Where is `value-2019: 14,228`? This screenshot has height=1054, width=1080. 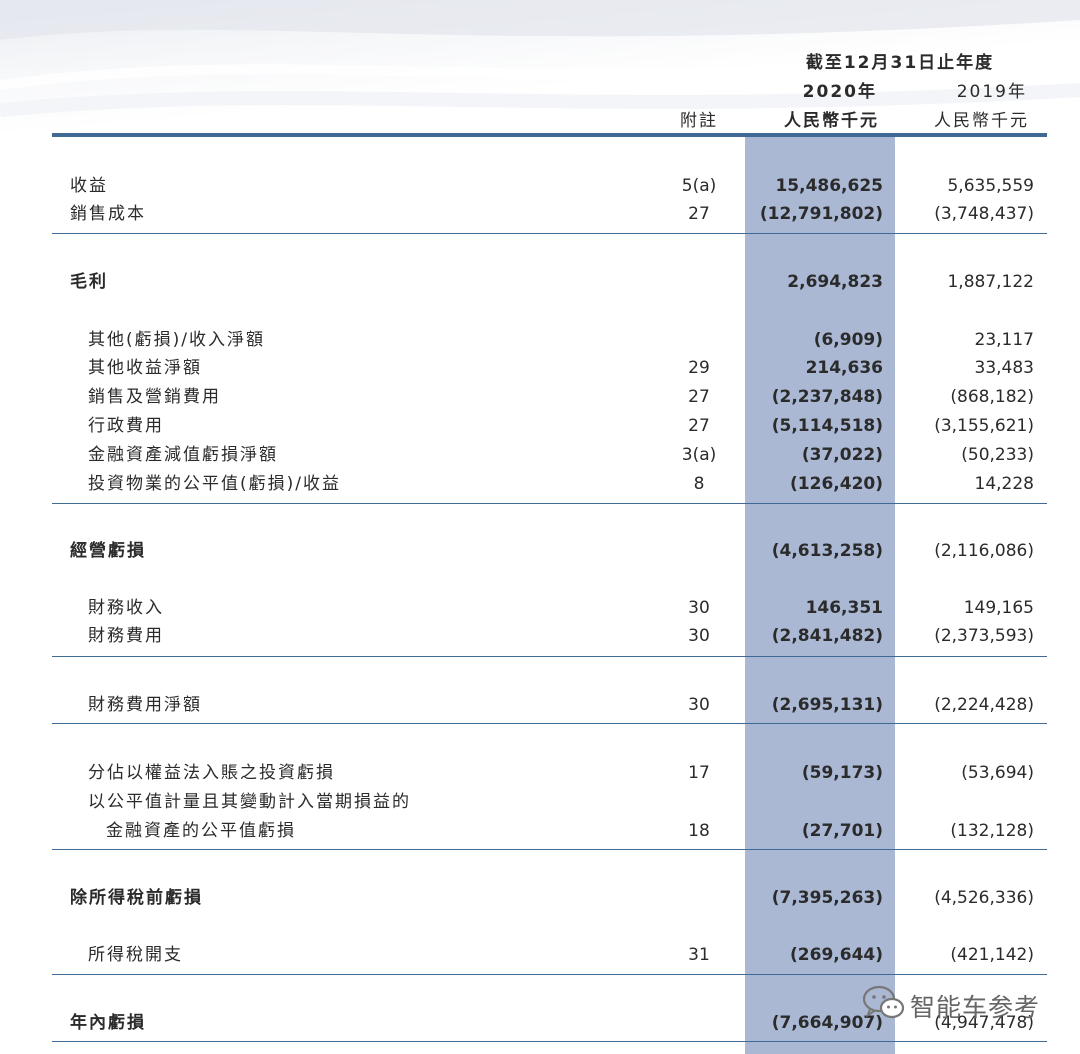
value-2019: 14,228 is located at coordinates (1004, 484).